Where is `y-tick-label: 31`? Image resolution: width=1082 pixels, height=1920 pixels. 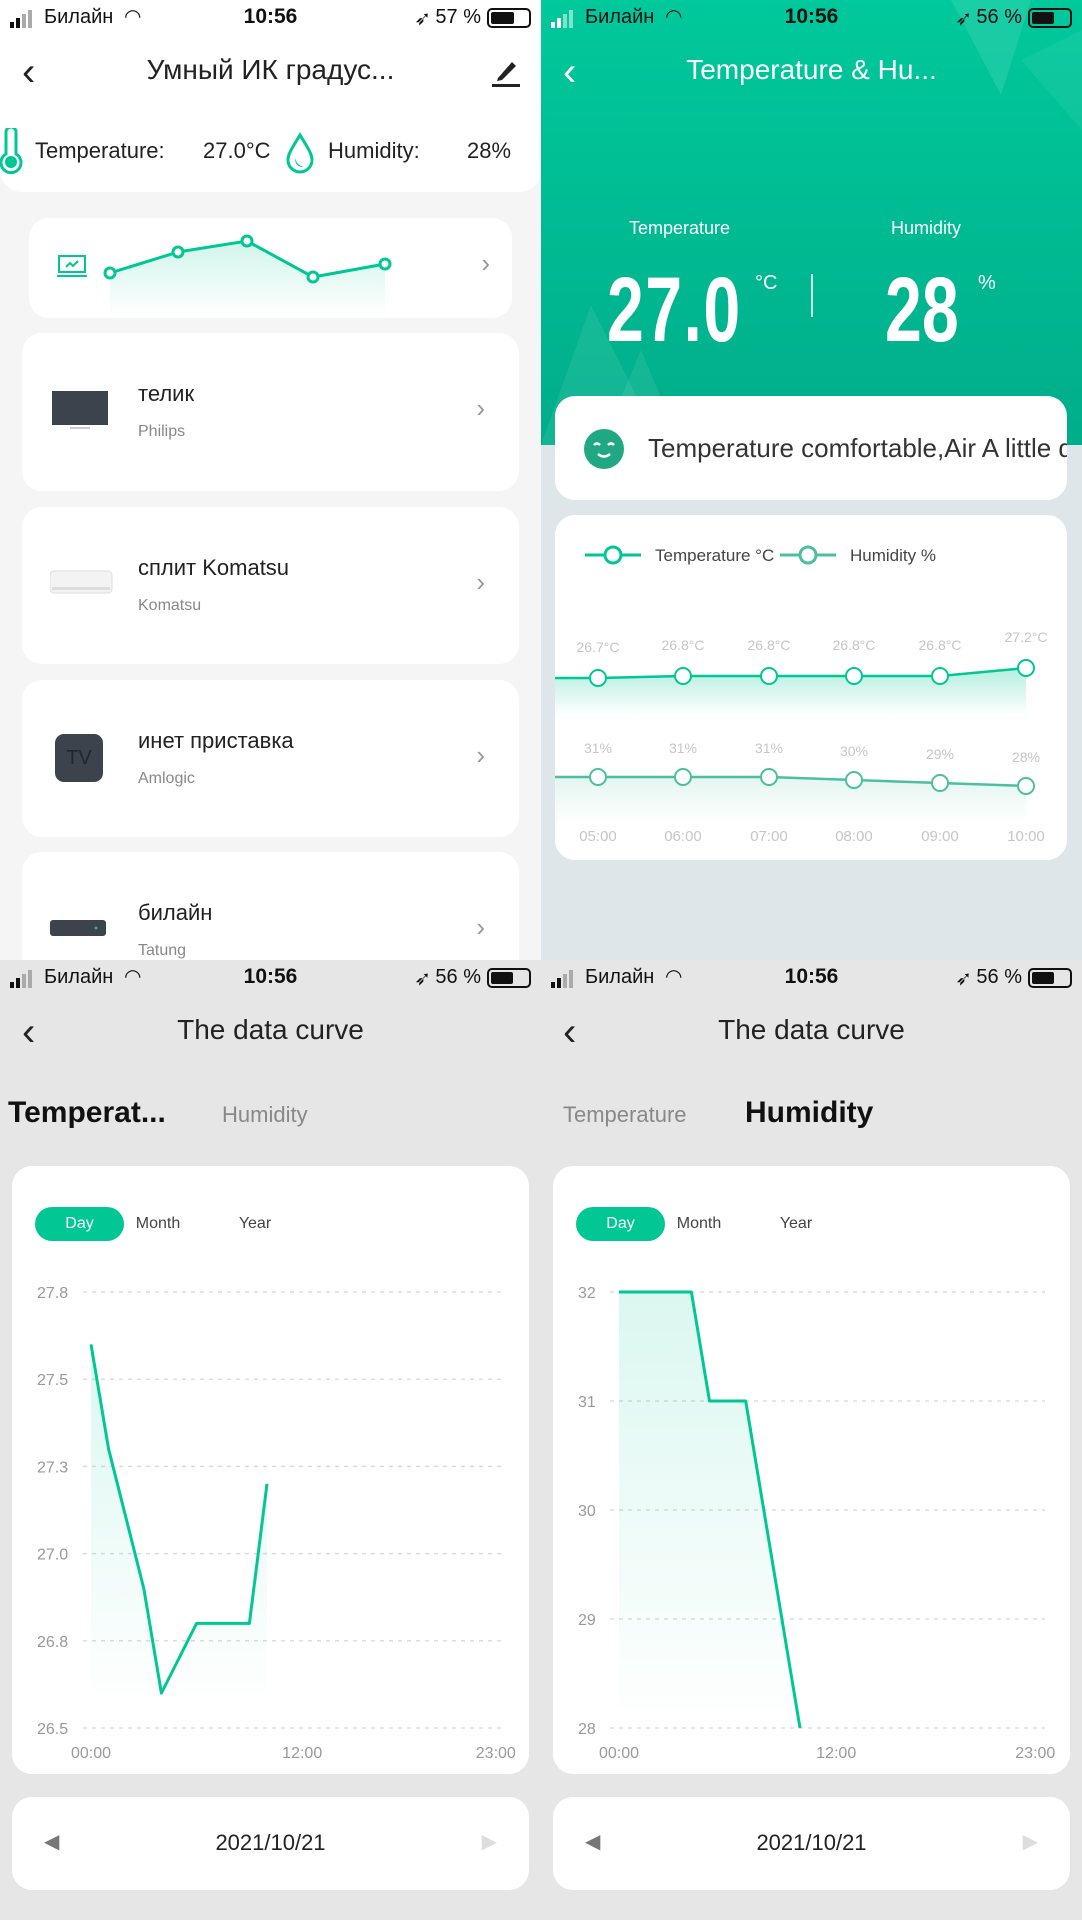 y-tick-label: 31 is located at coordinates (587, 1402).